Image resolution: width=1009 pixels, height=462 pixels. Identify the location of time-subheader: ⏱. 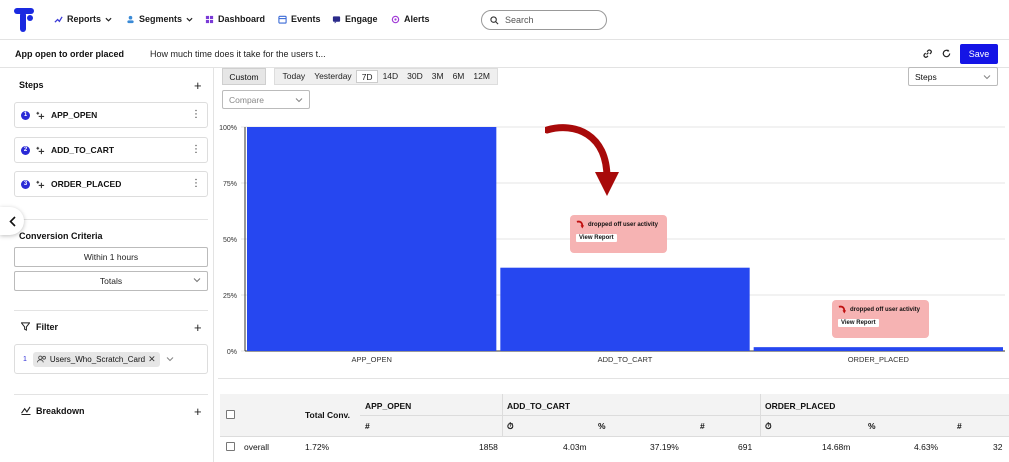
(510, 426).